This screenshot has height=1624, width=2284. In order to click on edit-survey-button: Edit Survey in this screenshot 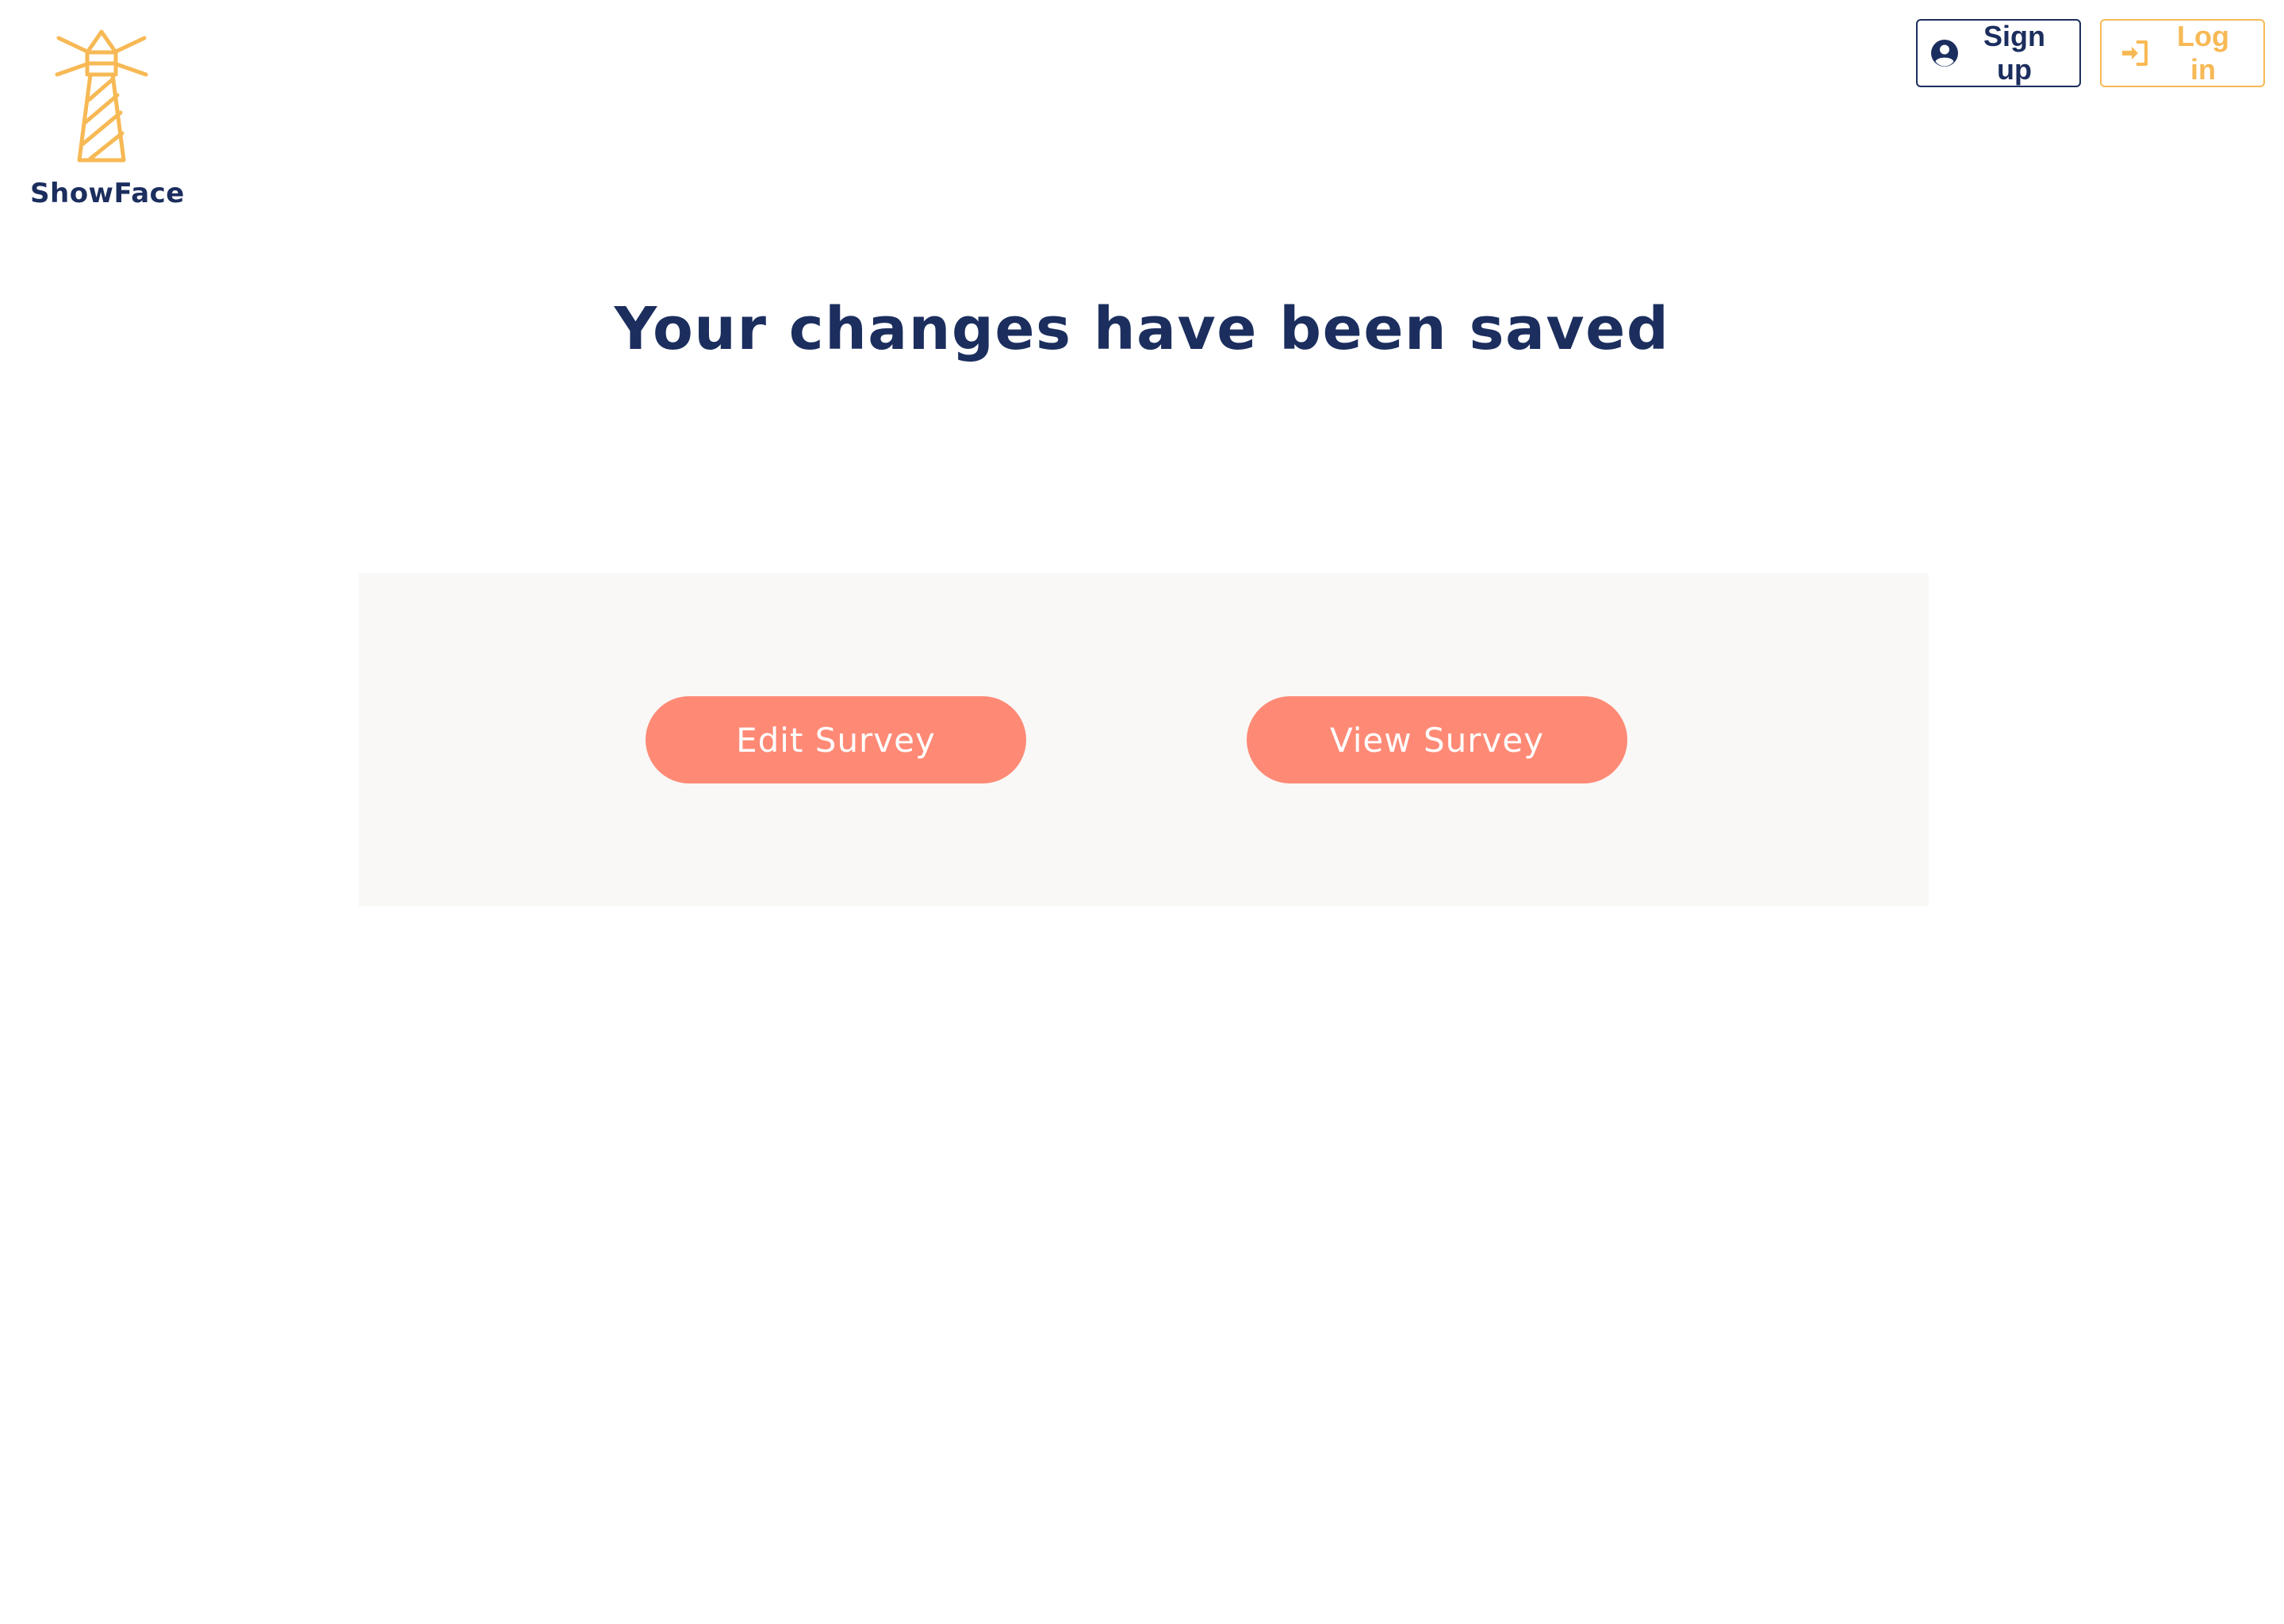, I will do `click(836, 739)`.